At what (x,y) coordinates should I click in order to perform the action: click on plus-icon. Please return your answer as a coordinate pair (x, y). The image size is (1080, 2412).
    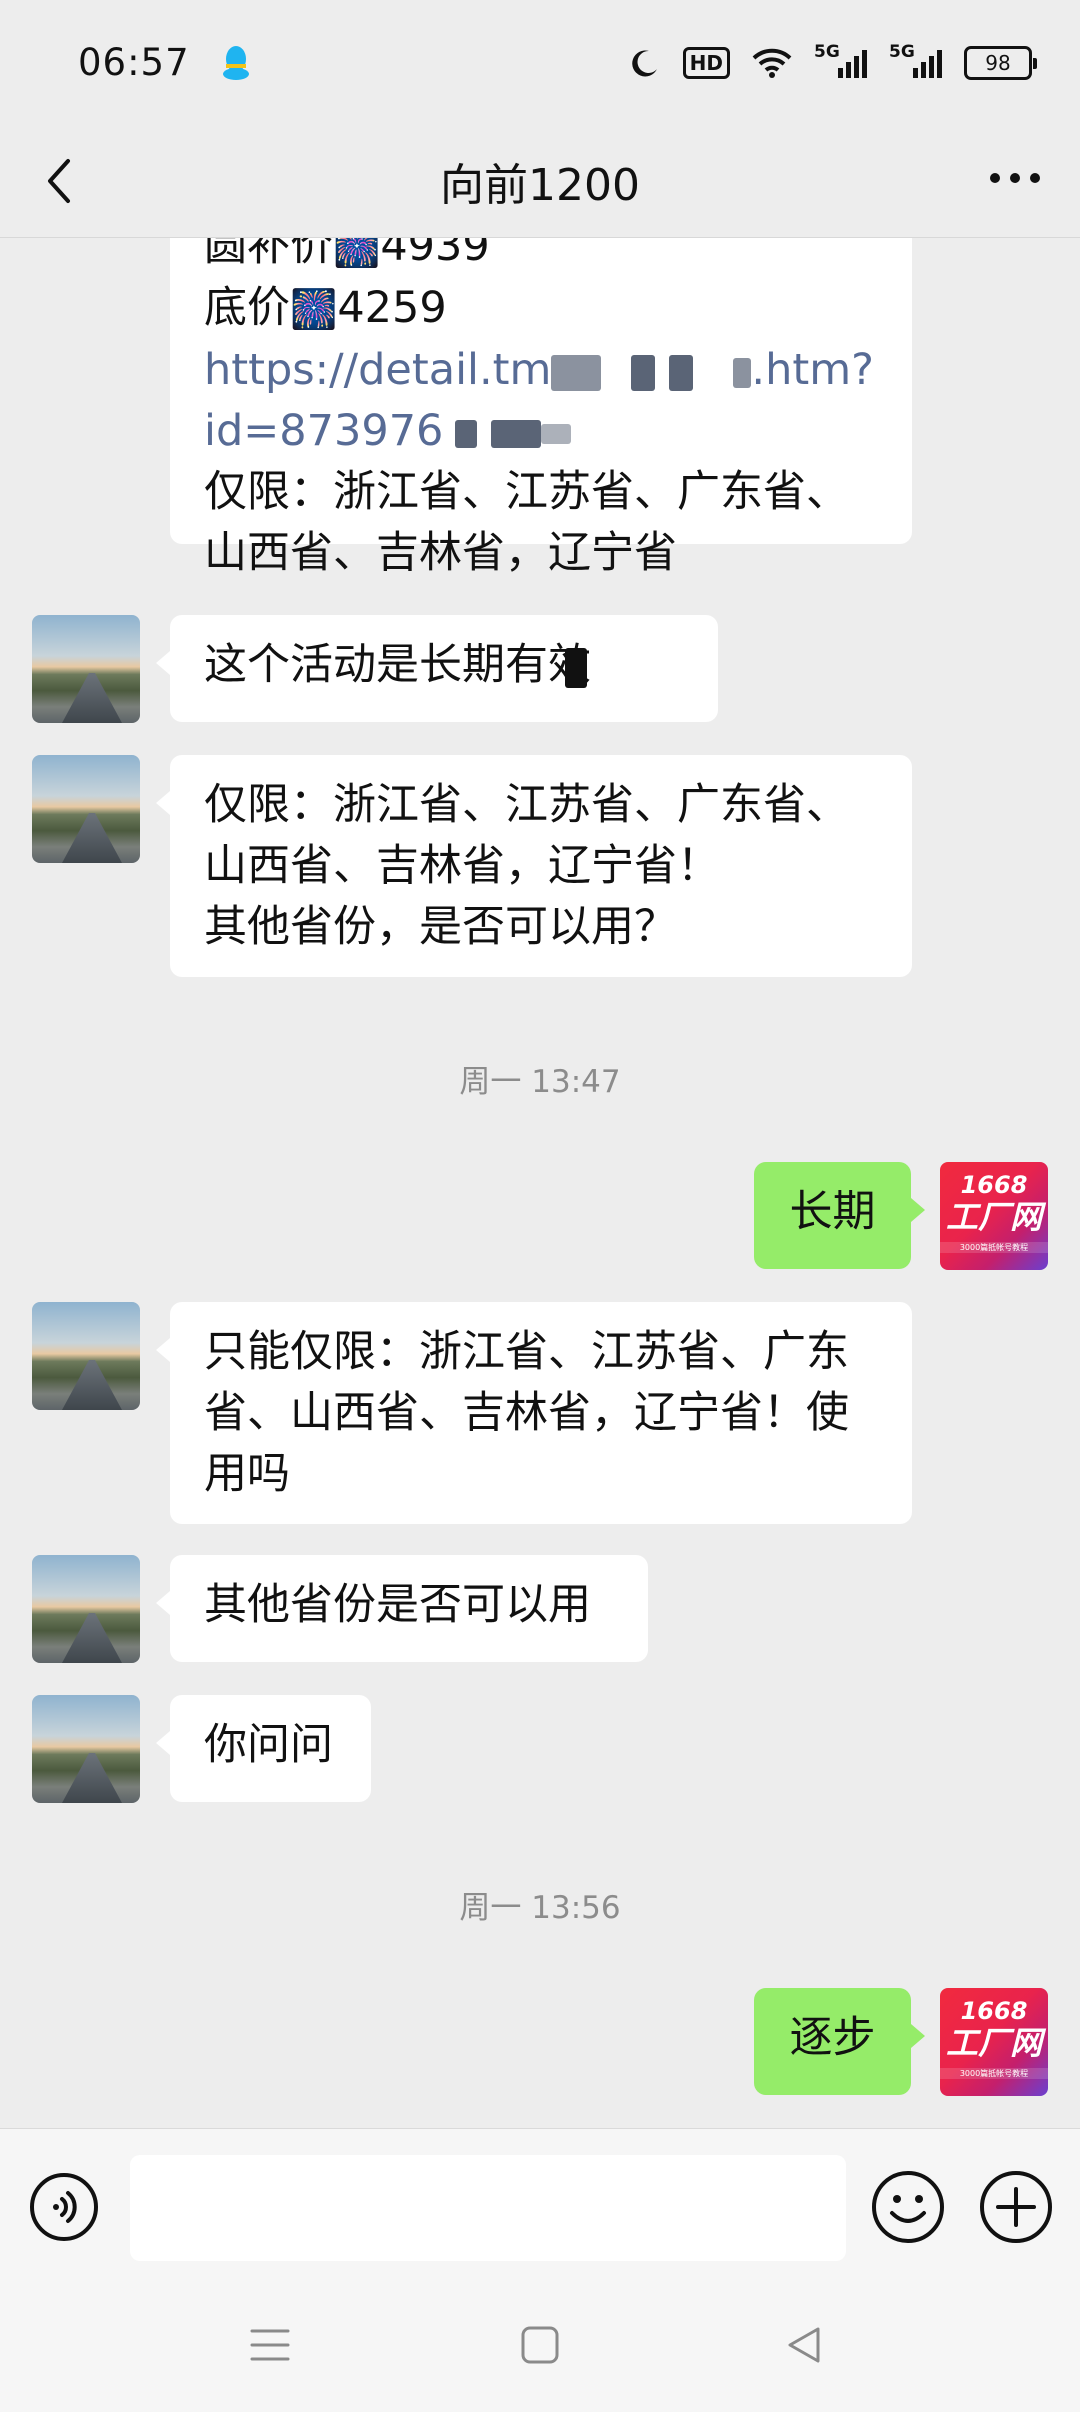
    Looking at the image, I should click on (1016, 2207).